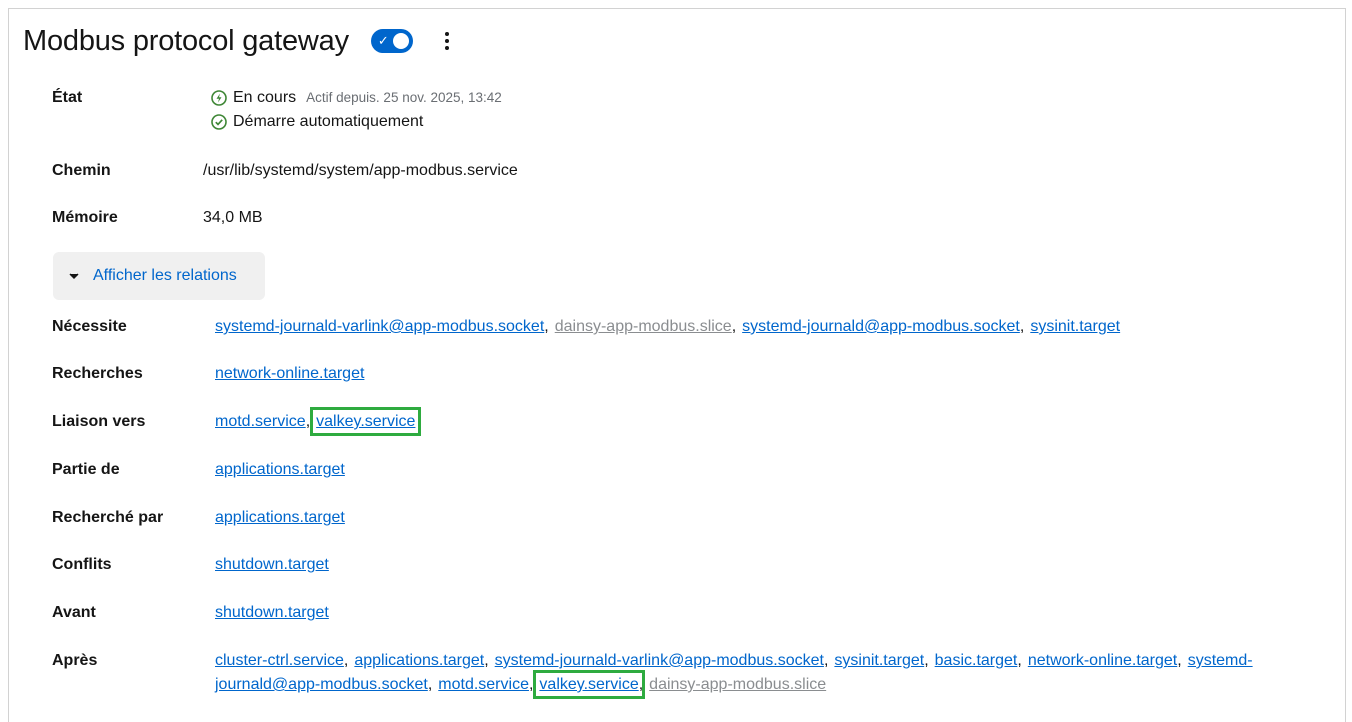 This screenshot has width=1352, height=722. Describe the element at coordinates (219, 98) in the screenshot. I see `running-icon` at that location.